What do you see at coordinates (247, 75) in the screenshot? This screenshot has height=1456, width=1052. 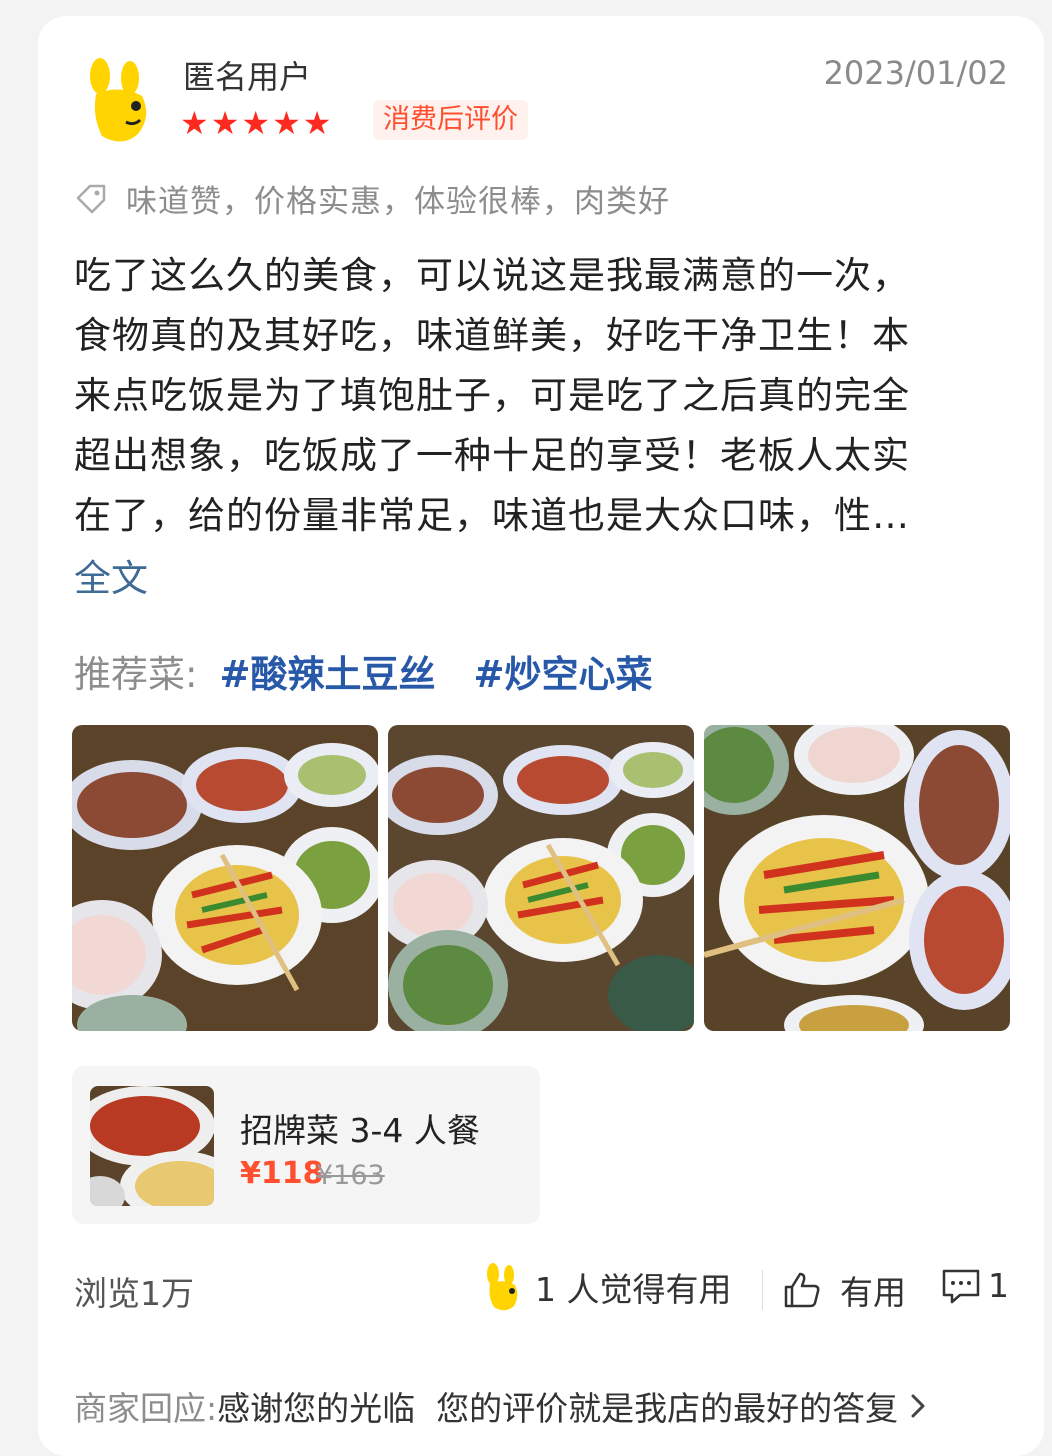 I see `username: 匿名用户` at bounding box center [247, 75].